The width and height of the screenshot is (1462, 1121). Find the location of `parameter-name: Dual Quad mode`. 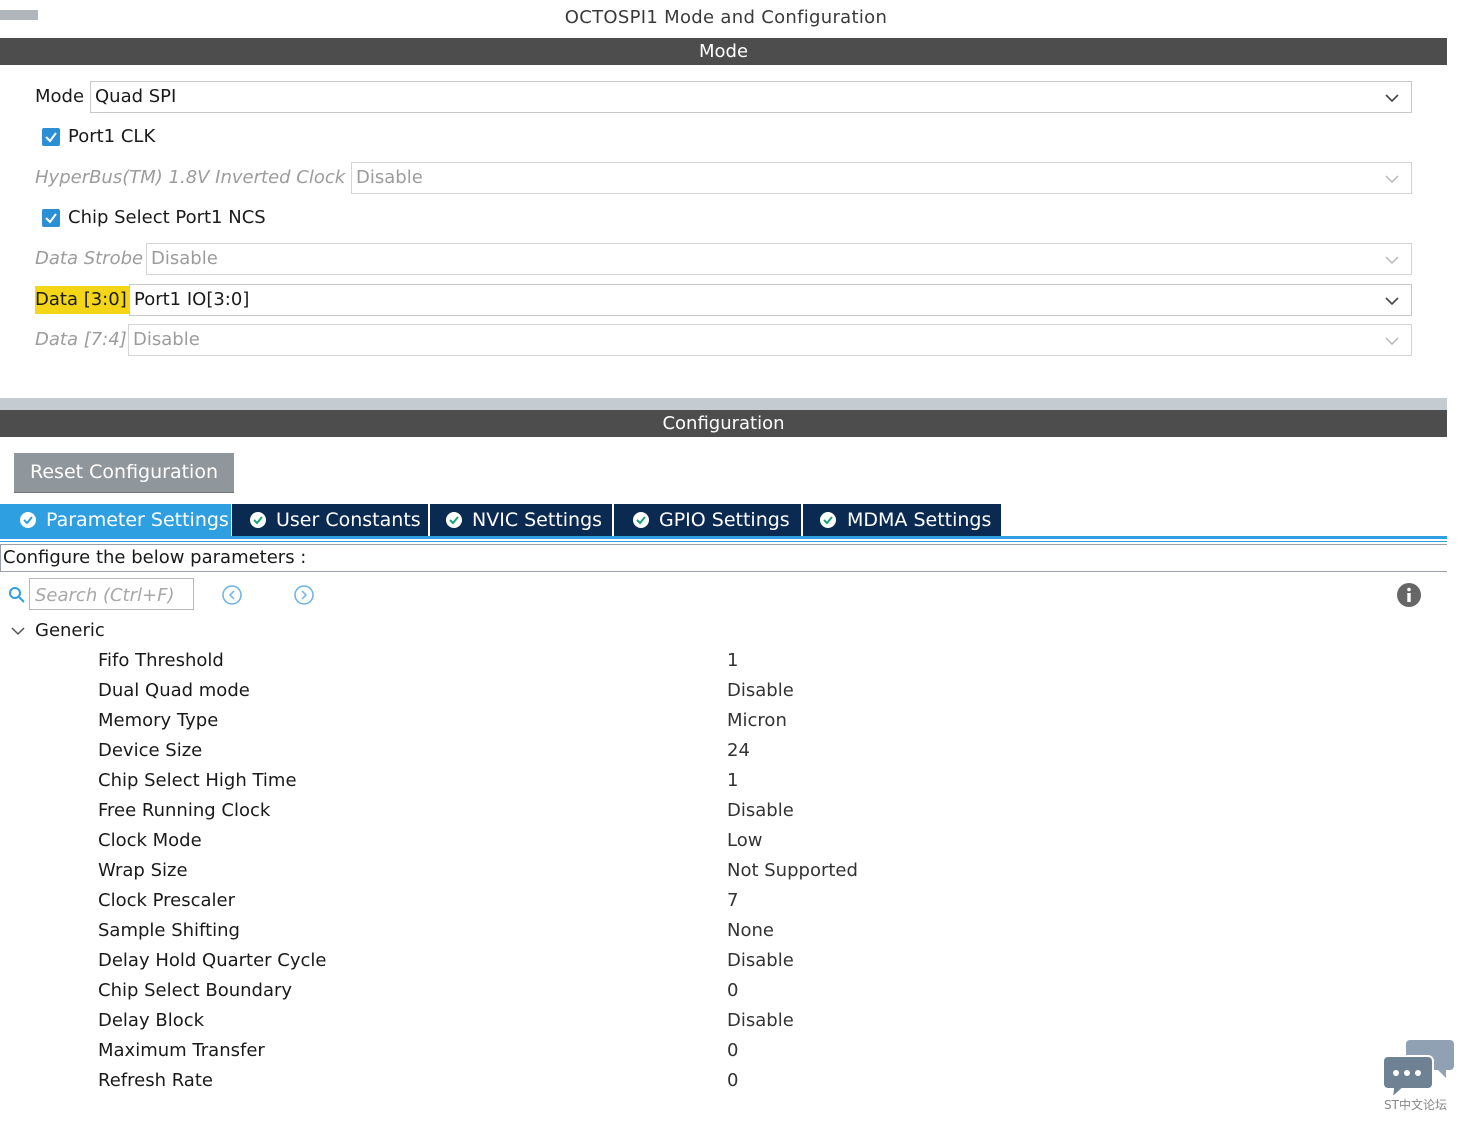

parameter-name: Dual Quad mode is located at coordinates (174, 690).